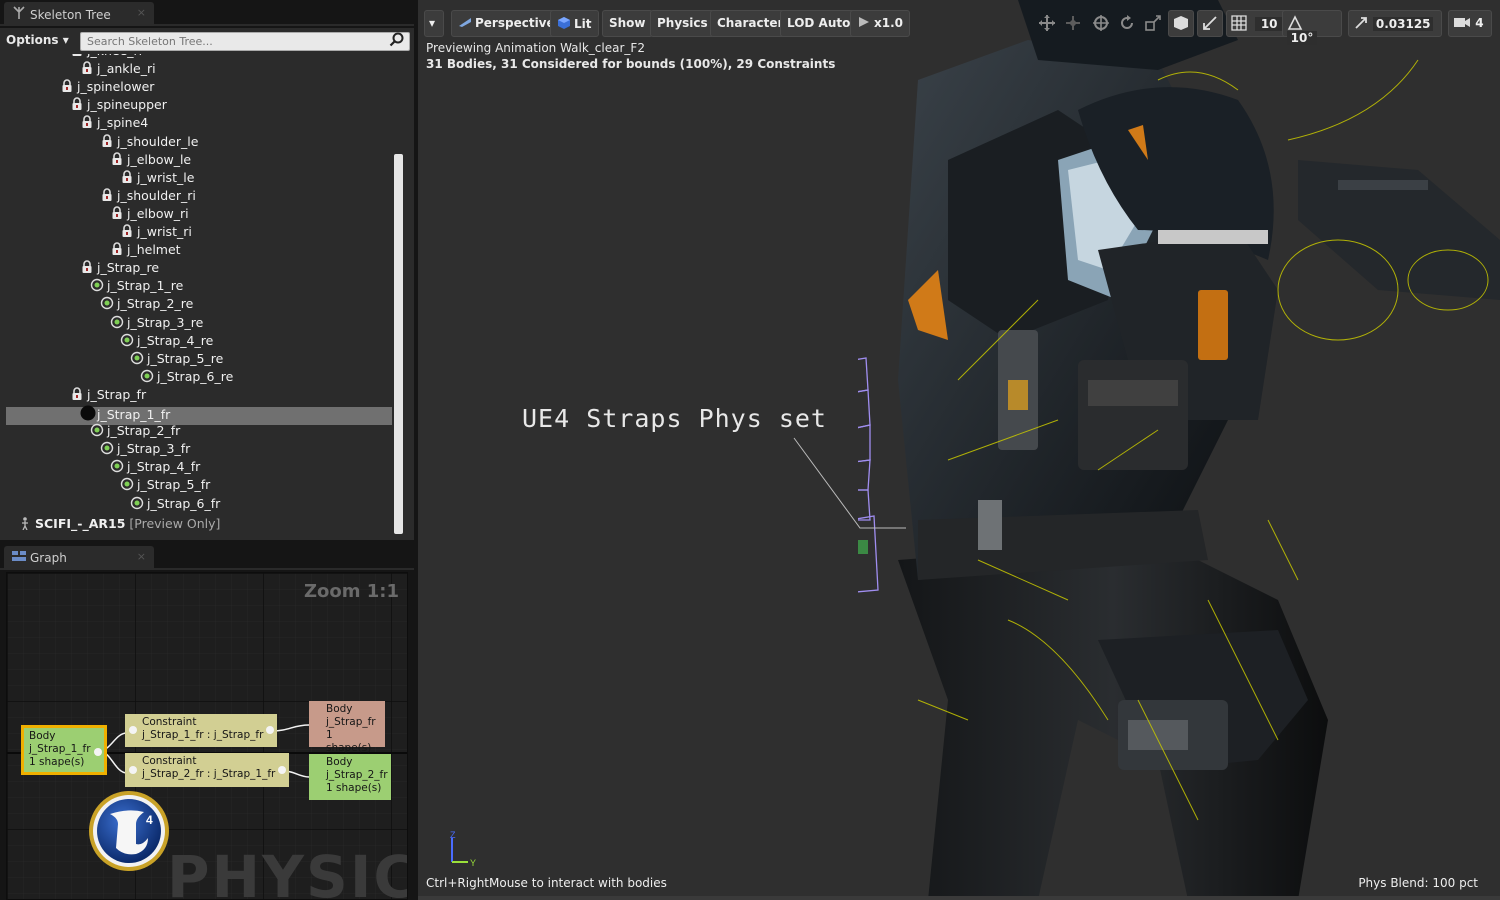 This screenshot has height=900, width=1500. Describe the element at coordinates (158, 141) in the screenshot. I see `tree-item-label: j_shoulder_le` at that location.